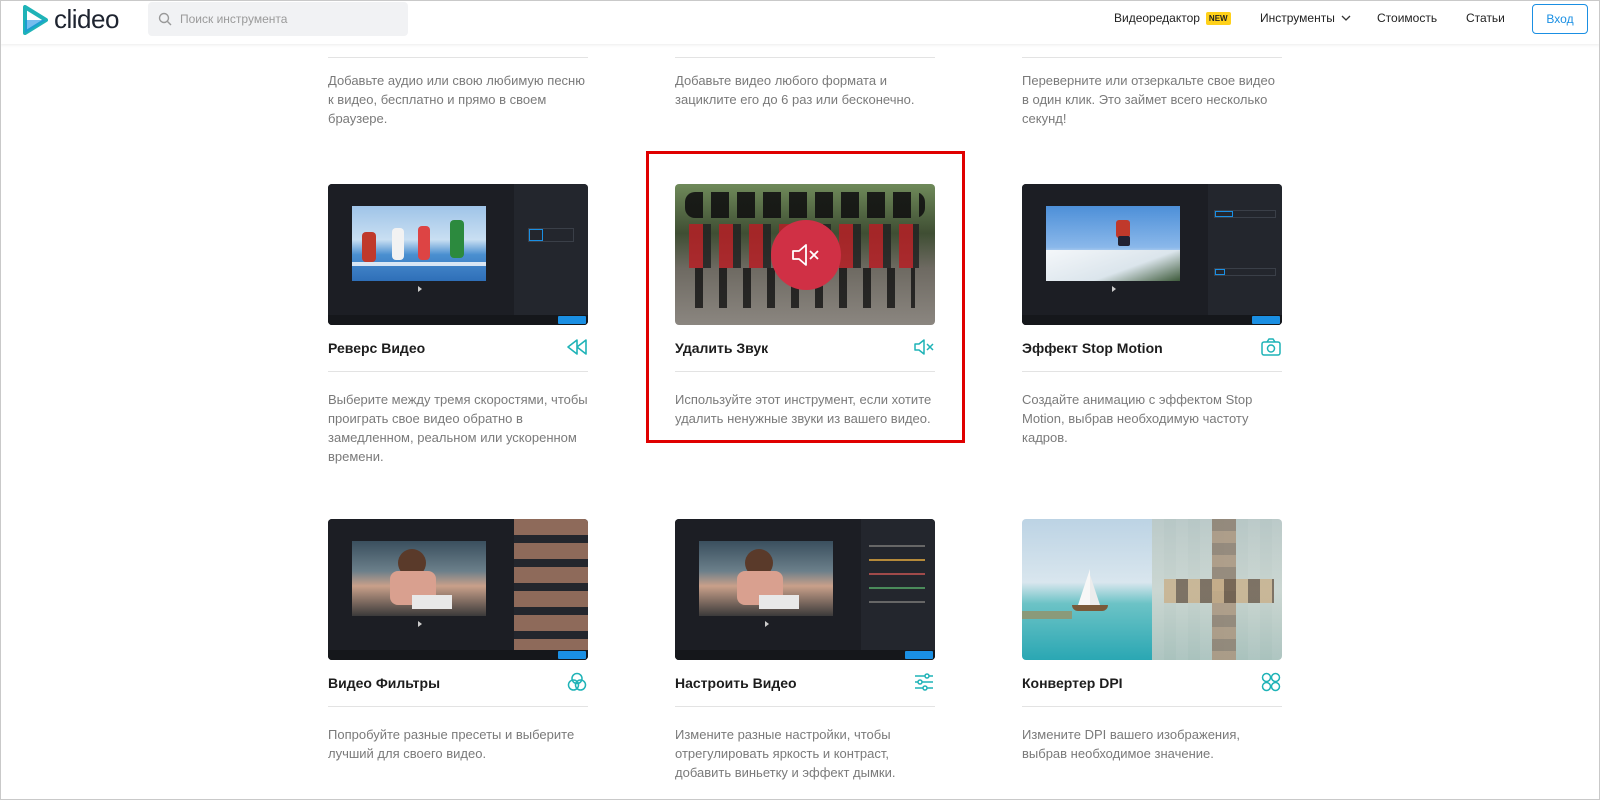  I want to click on search-box, so click(278, 19).